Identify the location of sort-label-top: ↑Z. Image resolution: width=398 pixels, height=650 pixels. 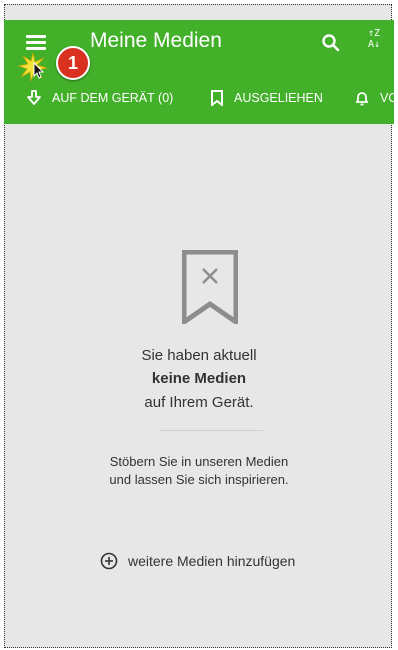
(374, 33).